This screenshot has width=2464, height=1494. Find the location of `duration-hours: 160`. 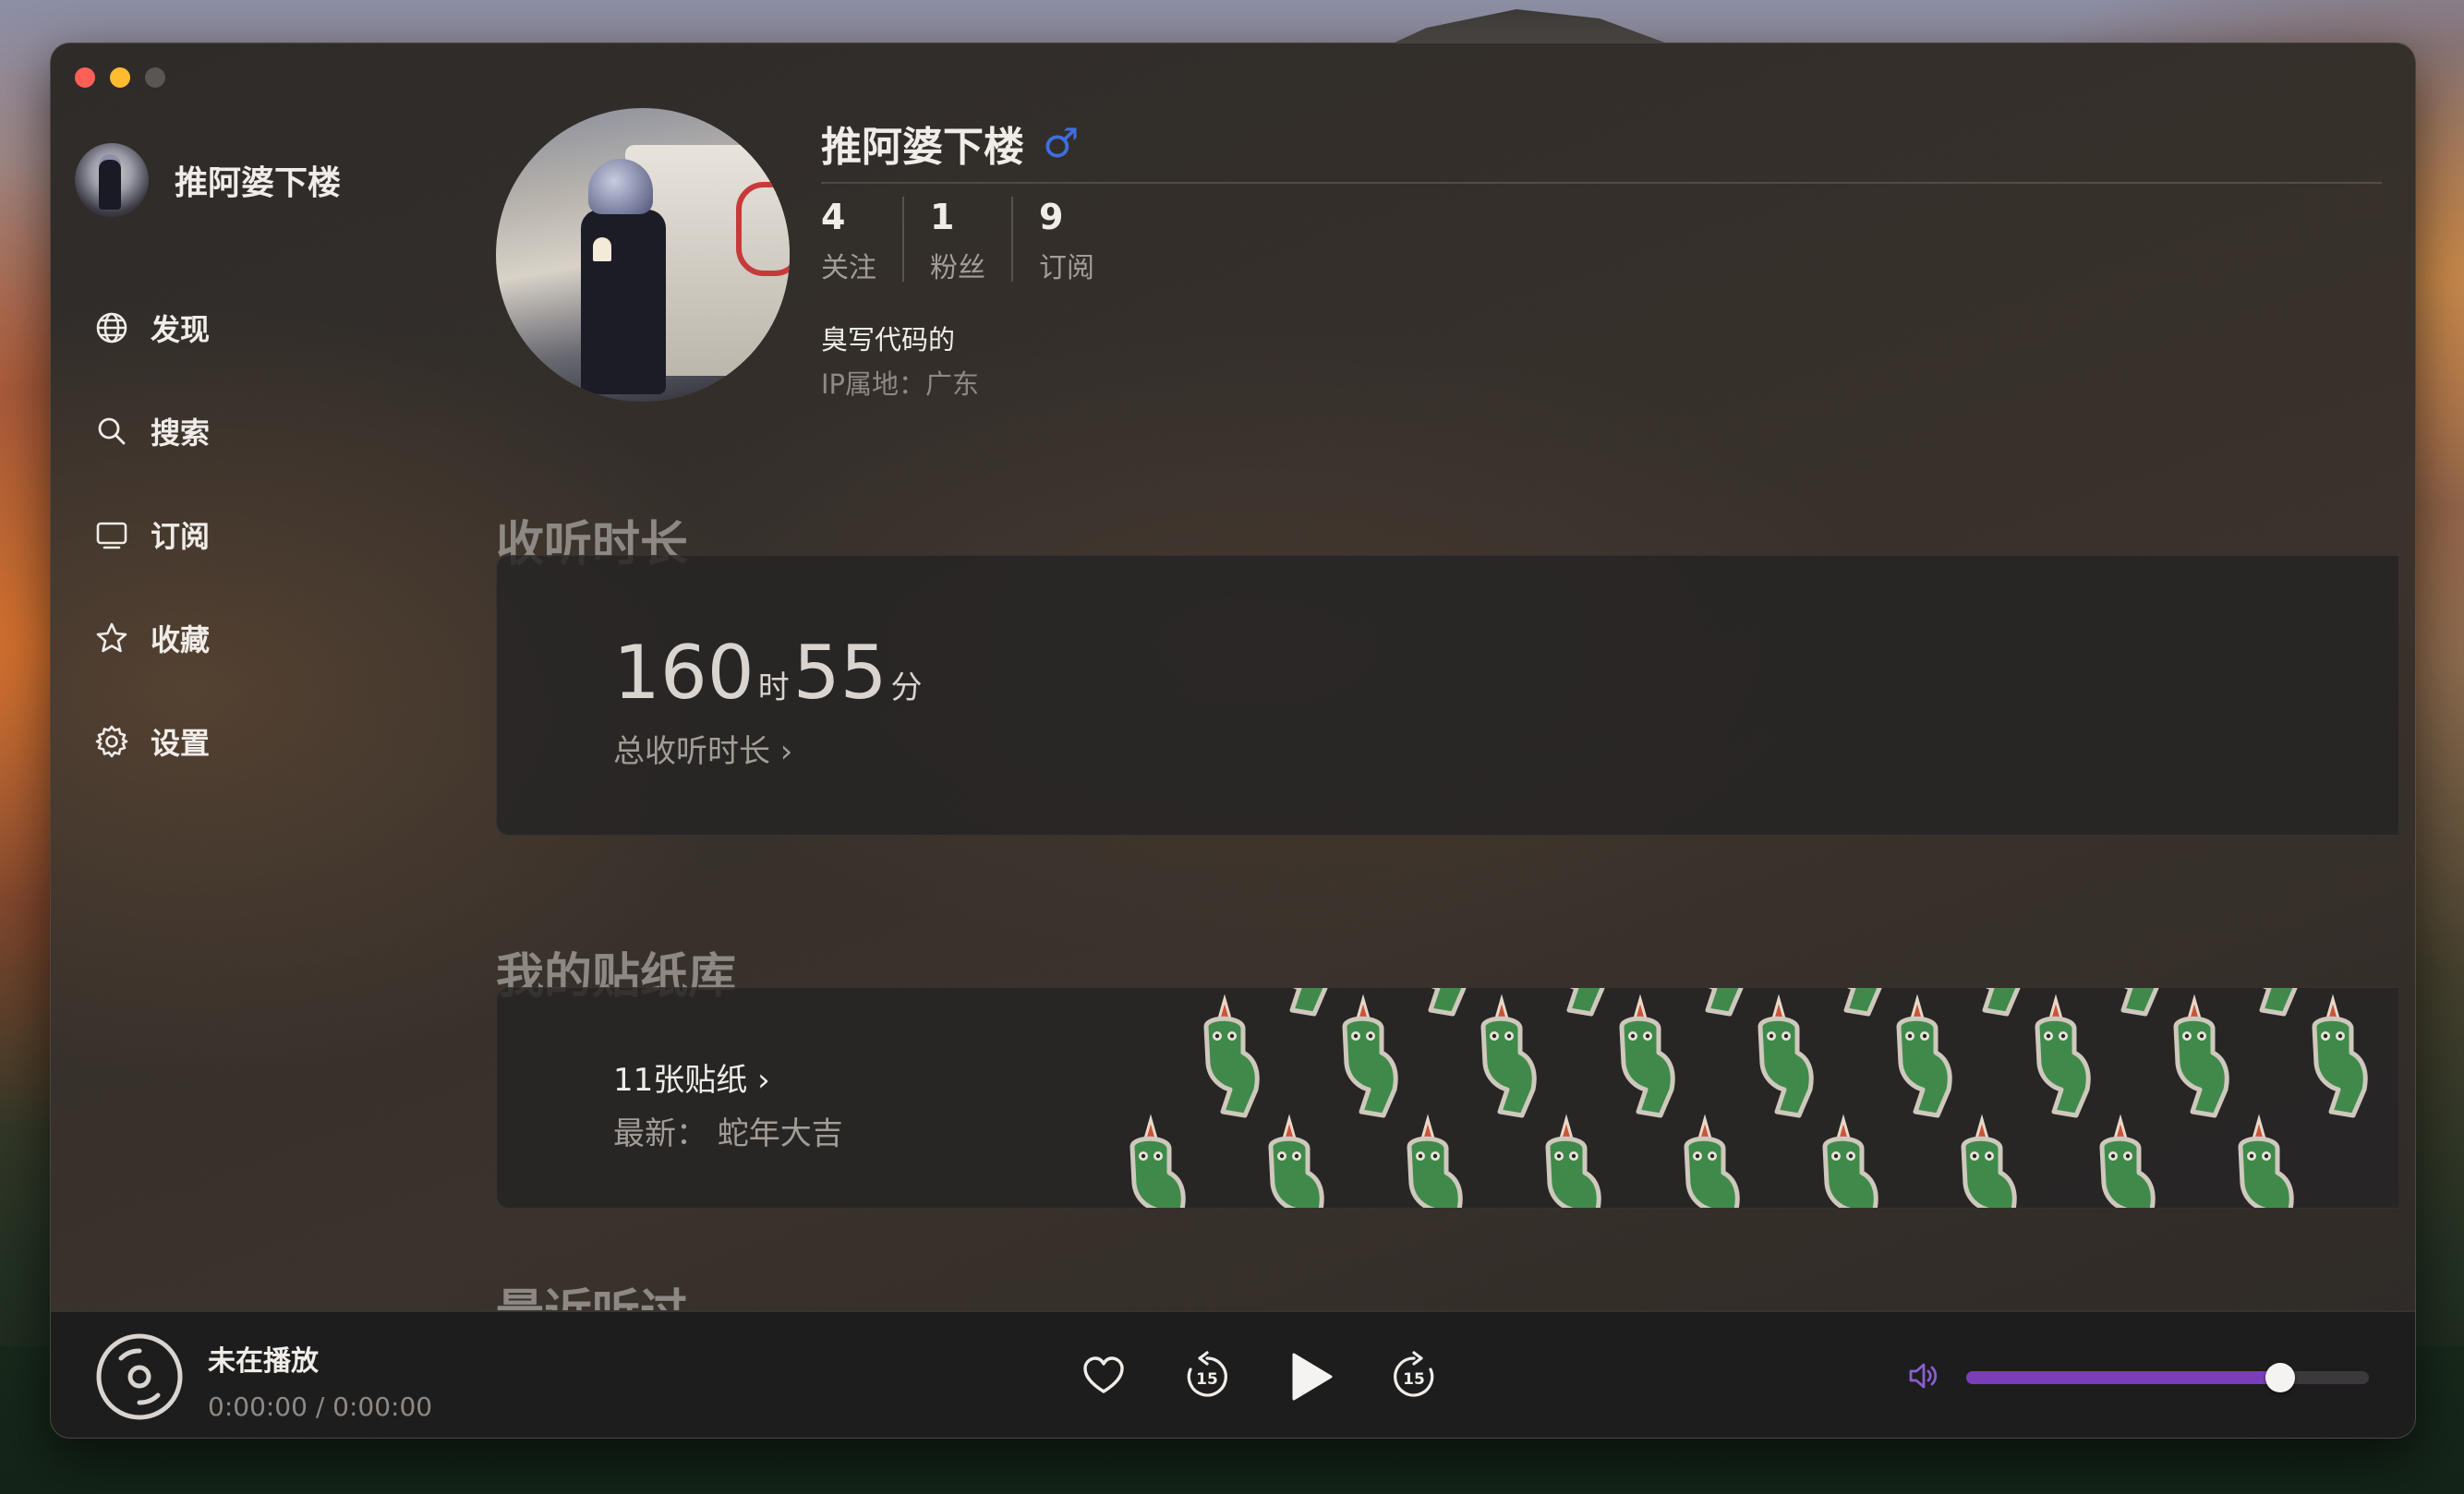

duration-hours: 160 is located at coordinates (684, 673).